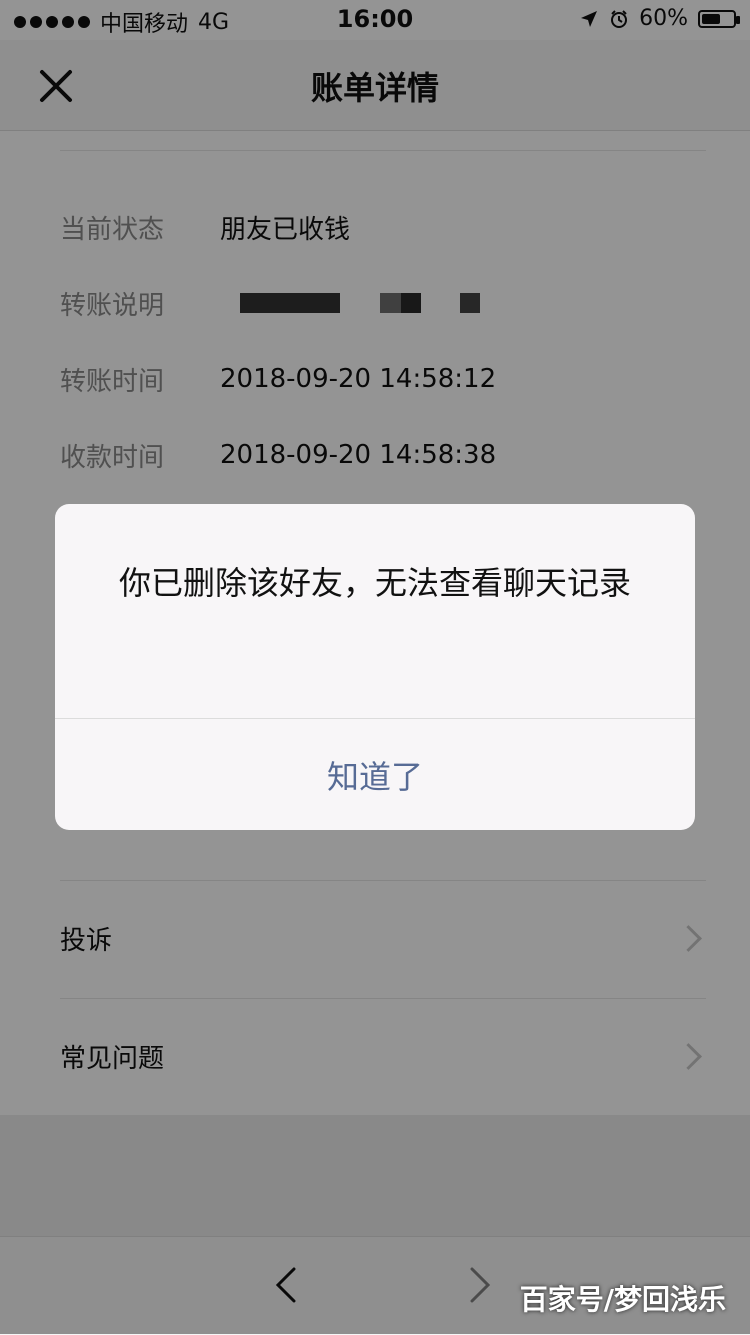 The image size is (750, 1335). I want to click on got-it-button: 知道了, so click(375, 774).